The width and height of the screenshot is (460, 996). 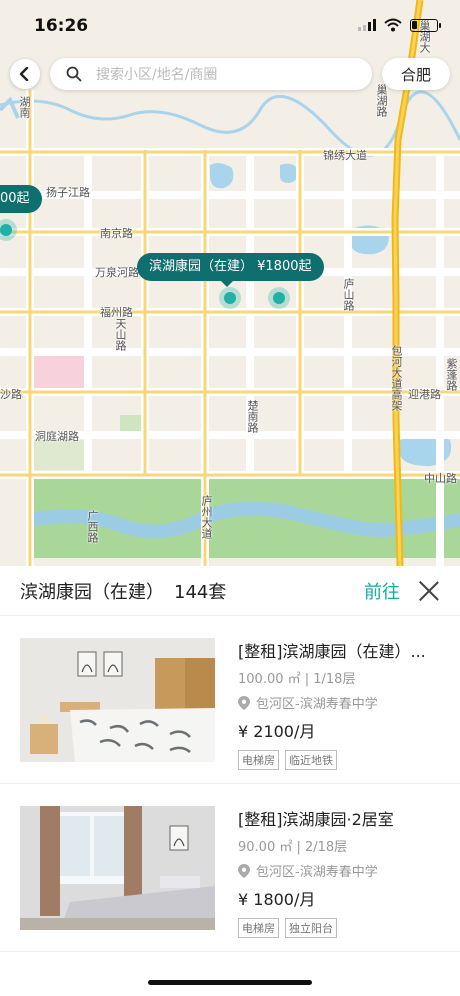 What do you see at coordinates (230, 270) in the screenshot?
I see `map-price-bubble-selected: 滨湖康园（在建） ¥1800起` at bounding box center [230, 270].